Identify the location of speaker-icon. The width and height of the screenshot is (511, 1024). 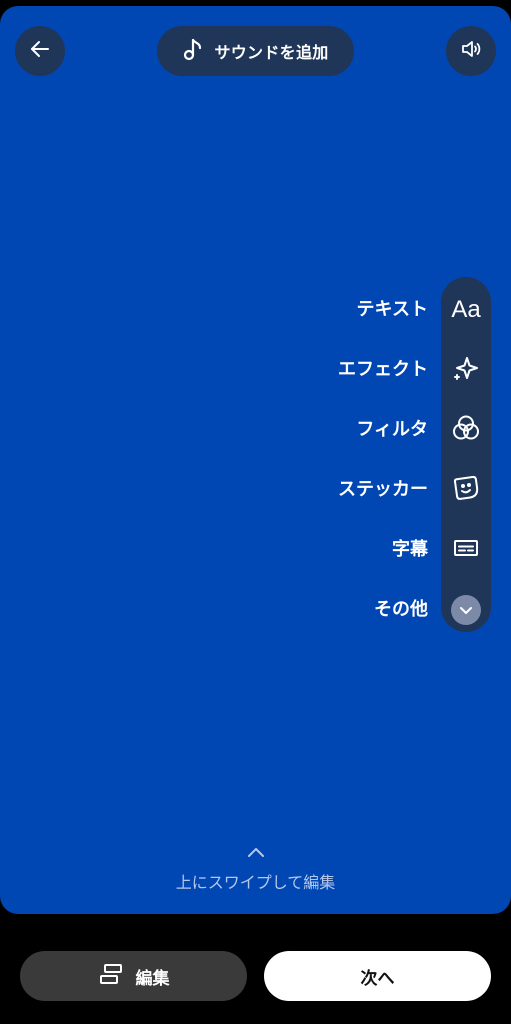
(471, 51).